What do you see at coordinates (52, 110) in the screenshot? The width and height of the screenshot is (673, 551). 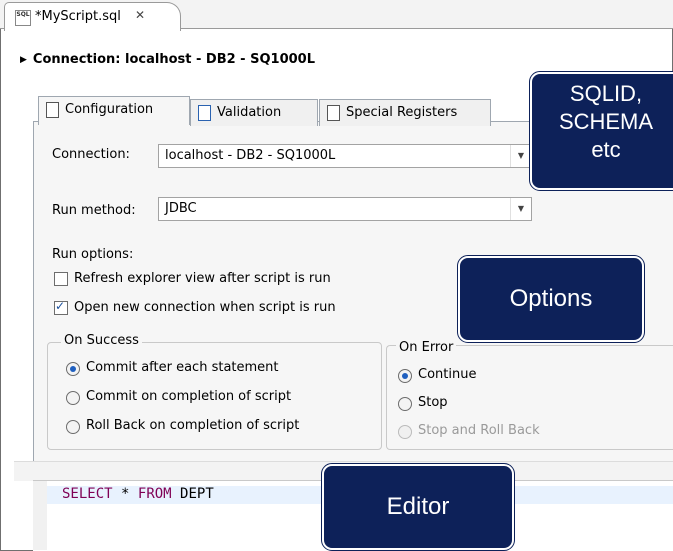 I see `document-icon` at bounding box center [52, 110].